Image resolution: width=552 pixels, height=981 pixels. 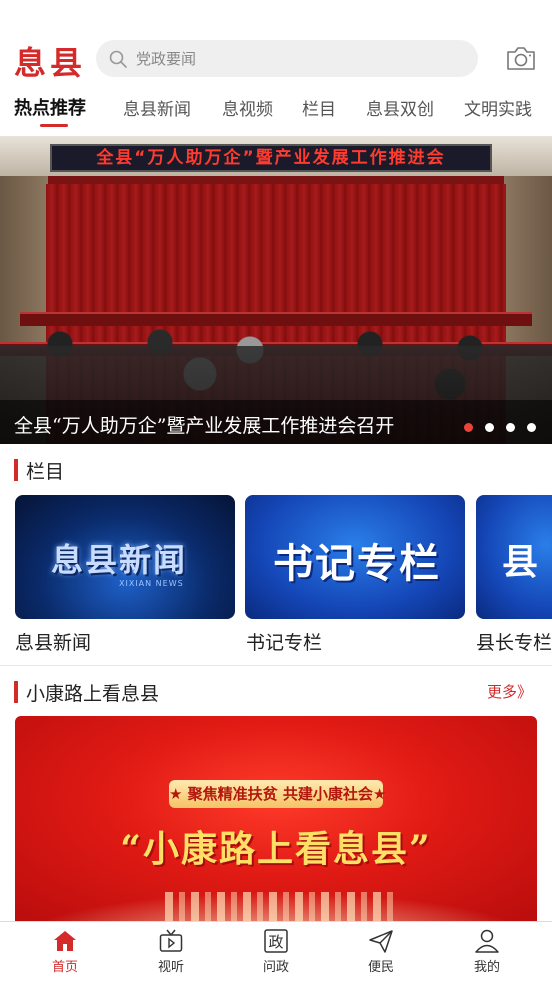 What do you see at coordinates (45, 471) in the screenshot?
I see `columns-section-title: 栏目` at bounding box center [45, 471].